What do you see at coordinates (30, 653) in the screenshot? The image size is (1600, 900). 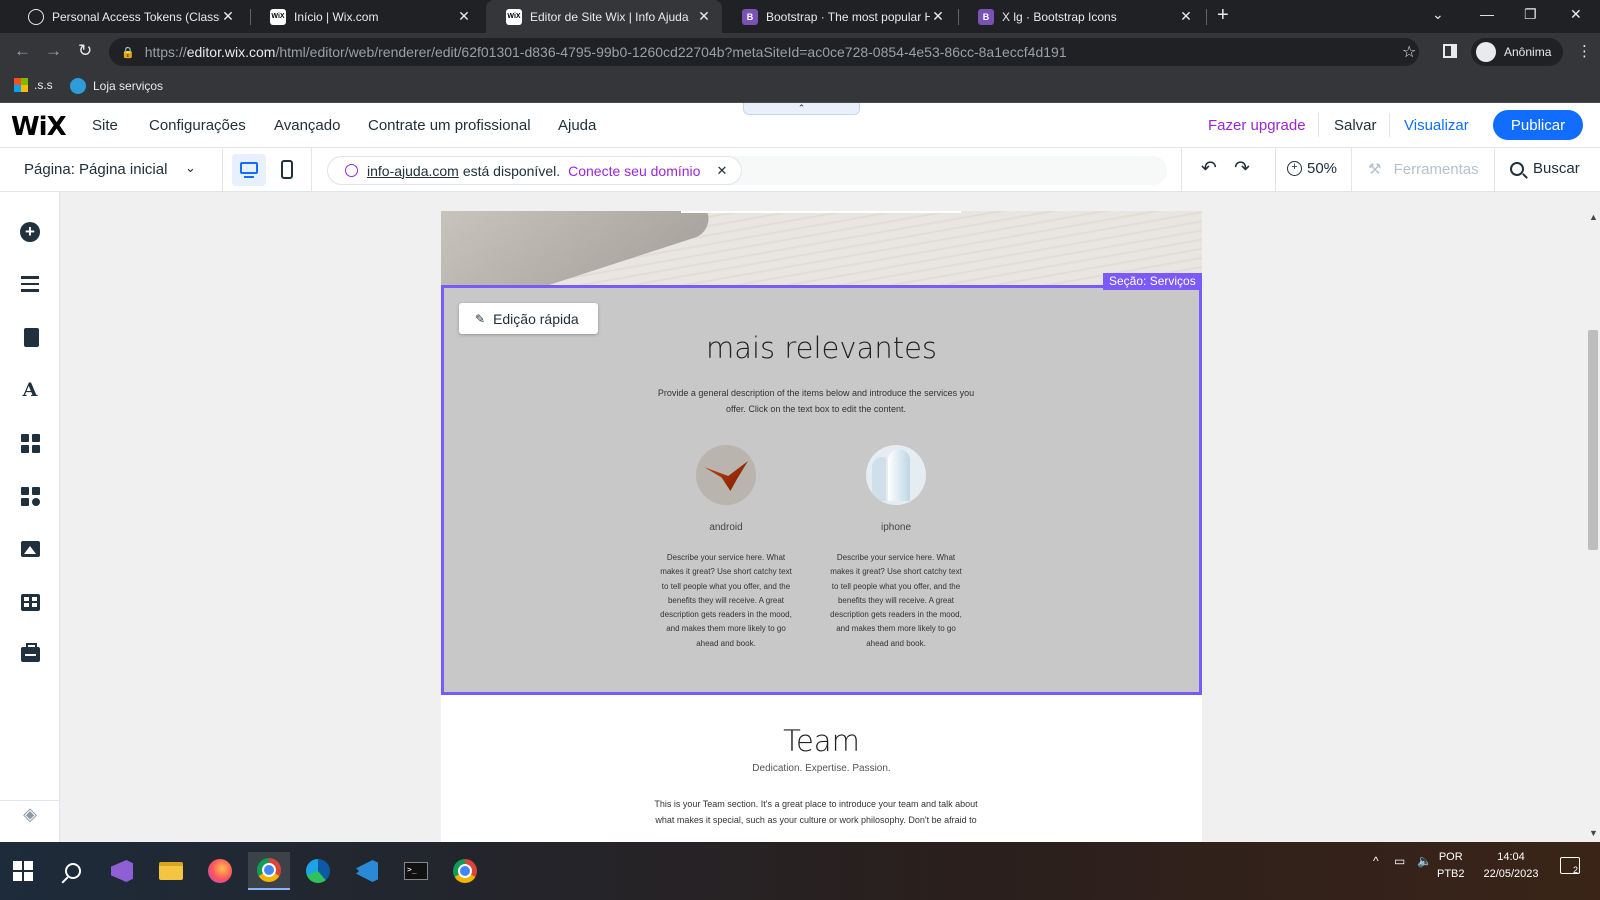 I see `portfolio-briefcase-icon` at bounding box center [30, 653].